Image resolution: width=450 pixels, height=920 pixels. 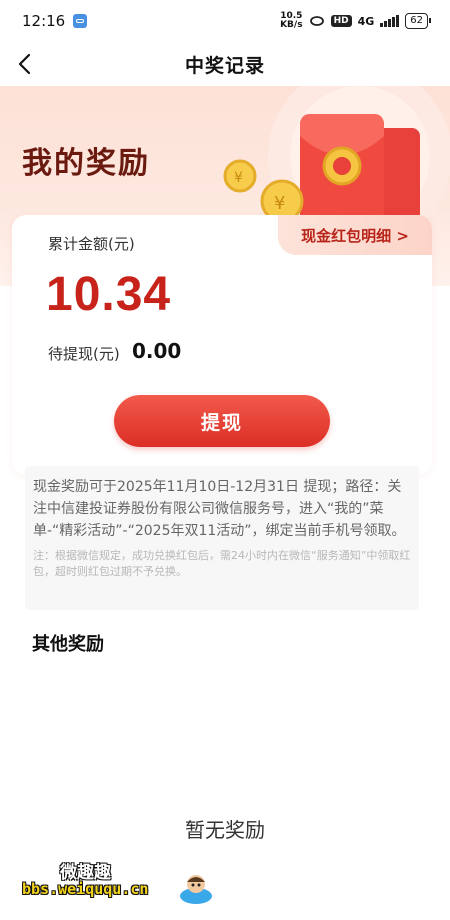 I want to click on total-amount-value: 10.34, so click(x=109, y=294).